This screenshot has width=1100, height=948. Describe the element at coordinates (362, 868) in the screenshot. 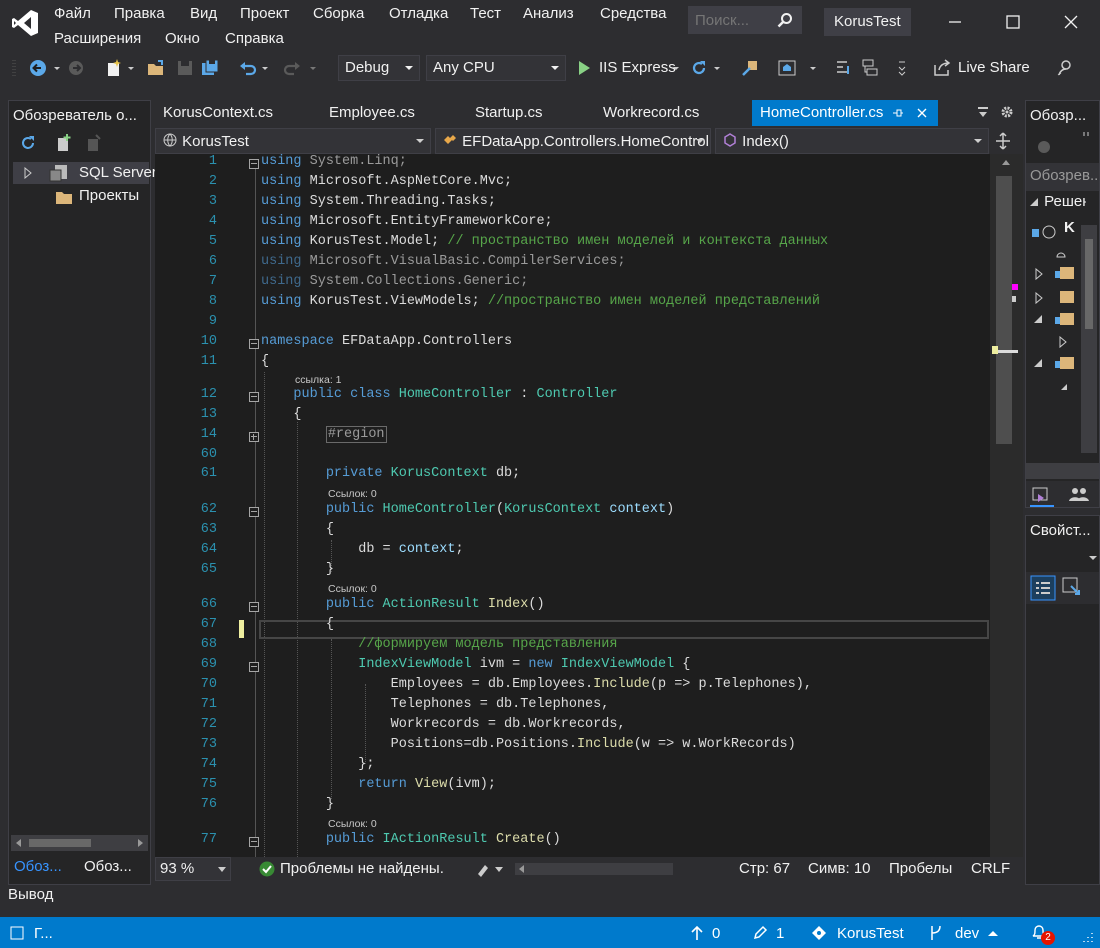

I see `problems-status: Проблемы не найдены.` at that location.